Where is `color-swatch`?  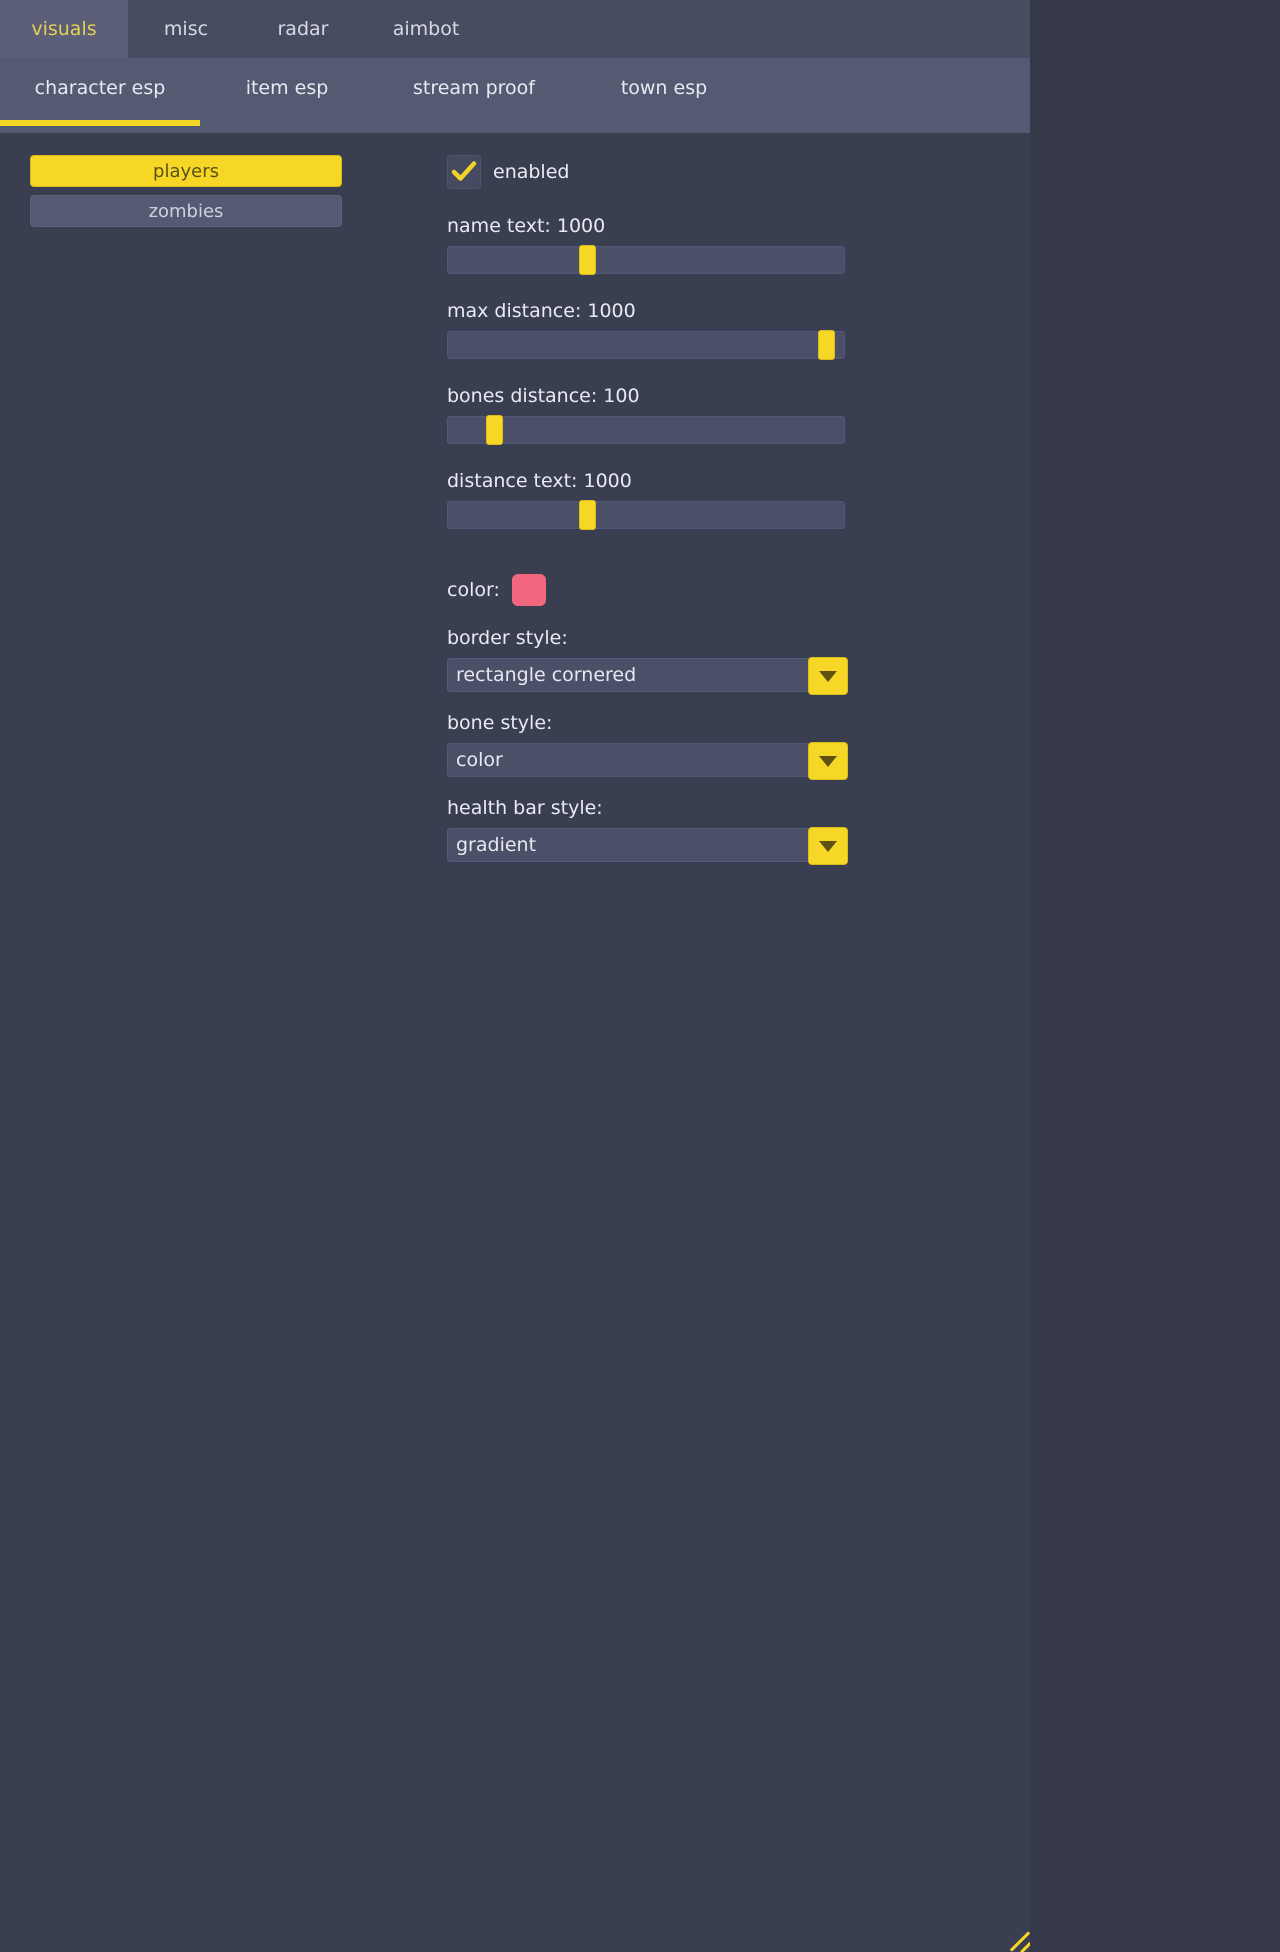 color-swatch is located at coordinates (528, 590).